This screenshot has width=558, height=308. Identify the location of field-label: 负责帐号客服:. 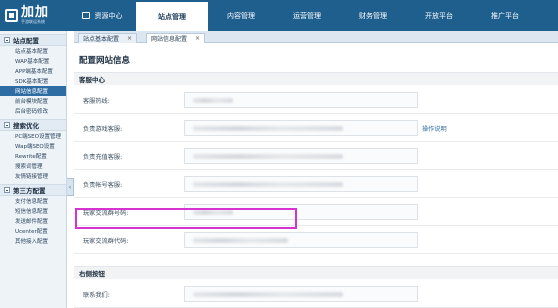
(103, 185).